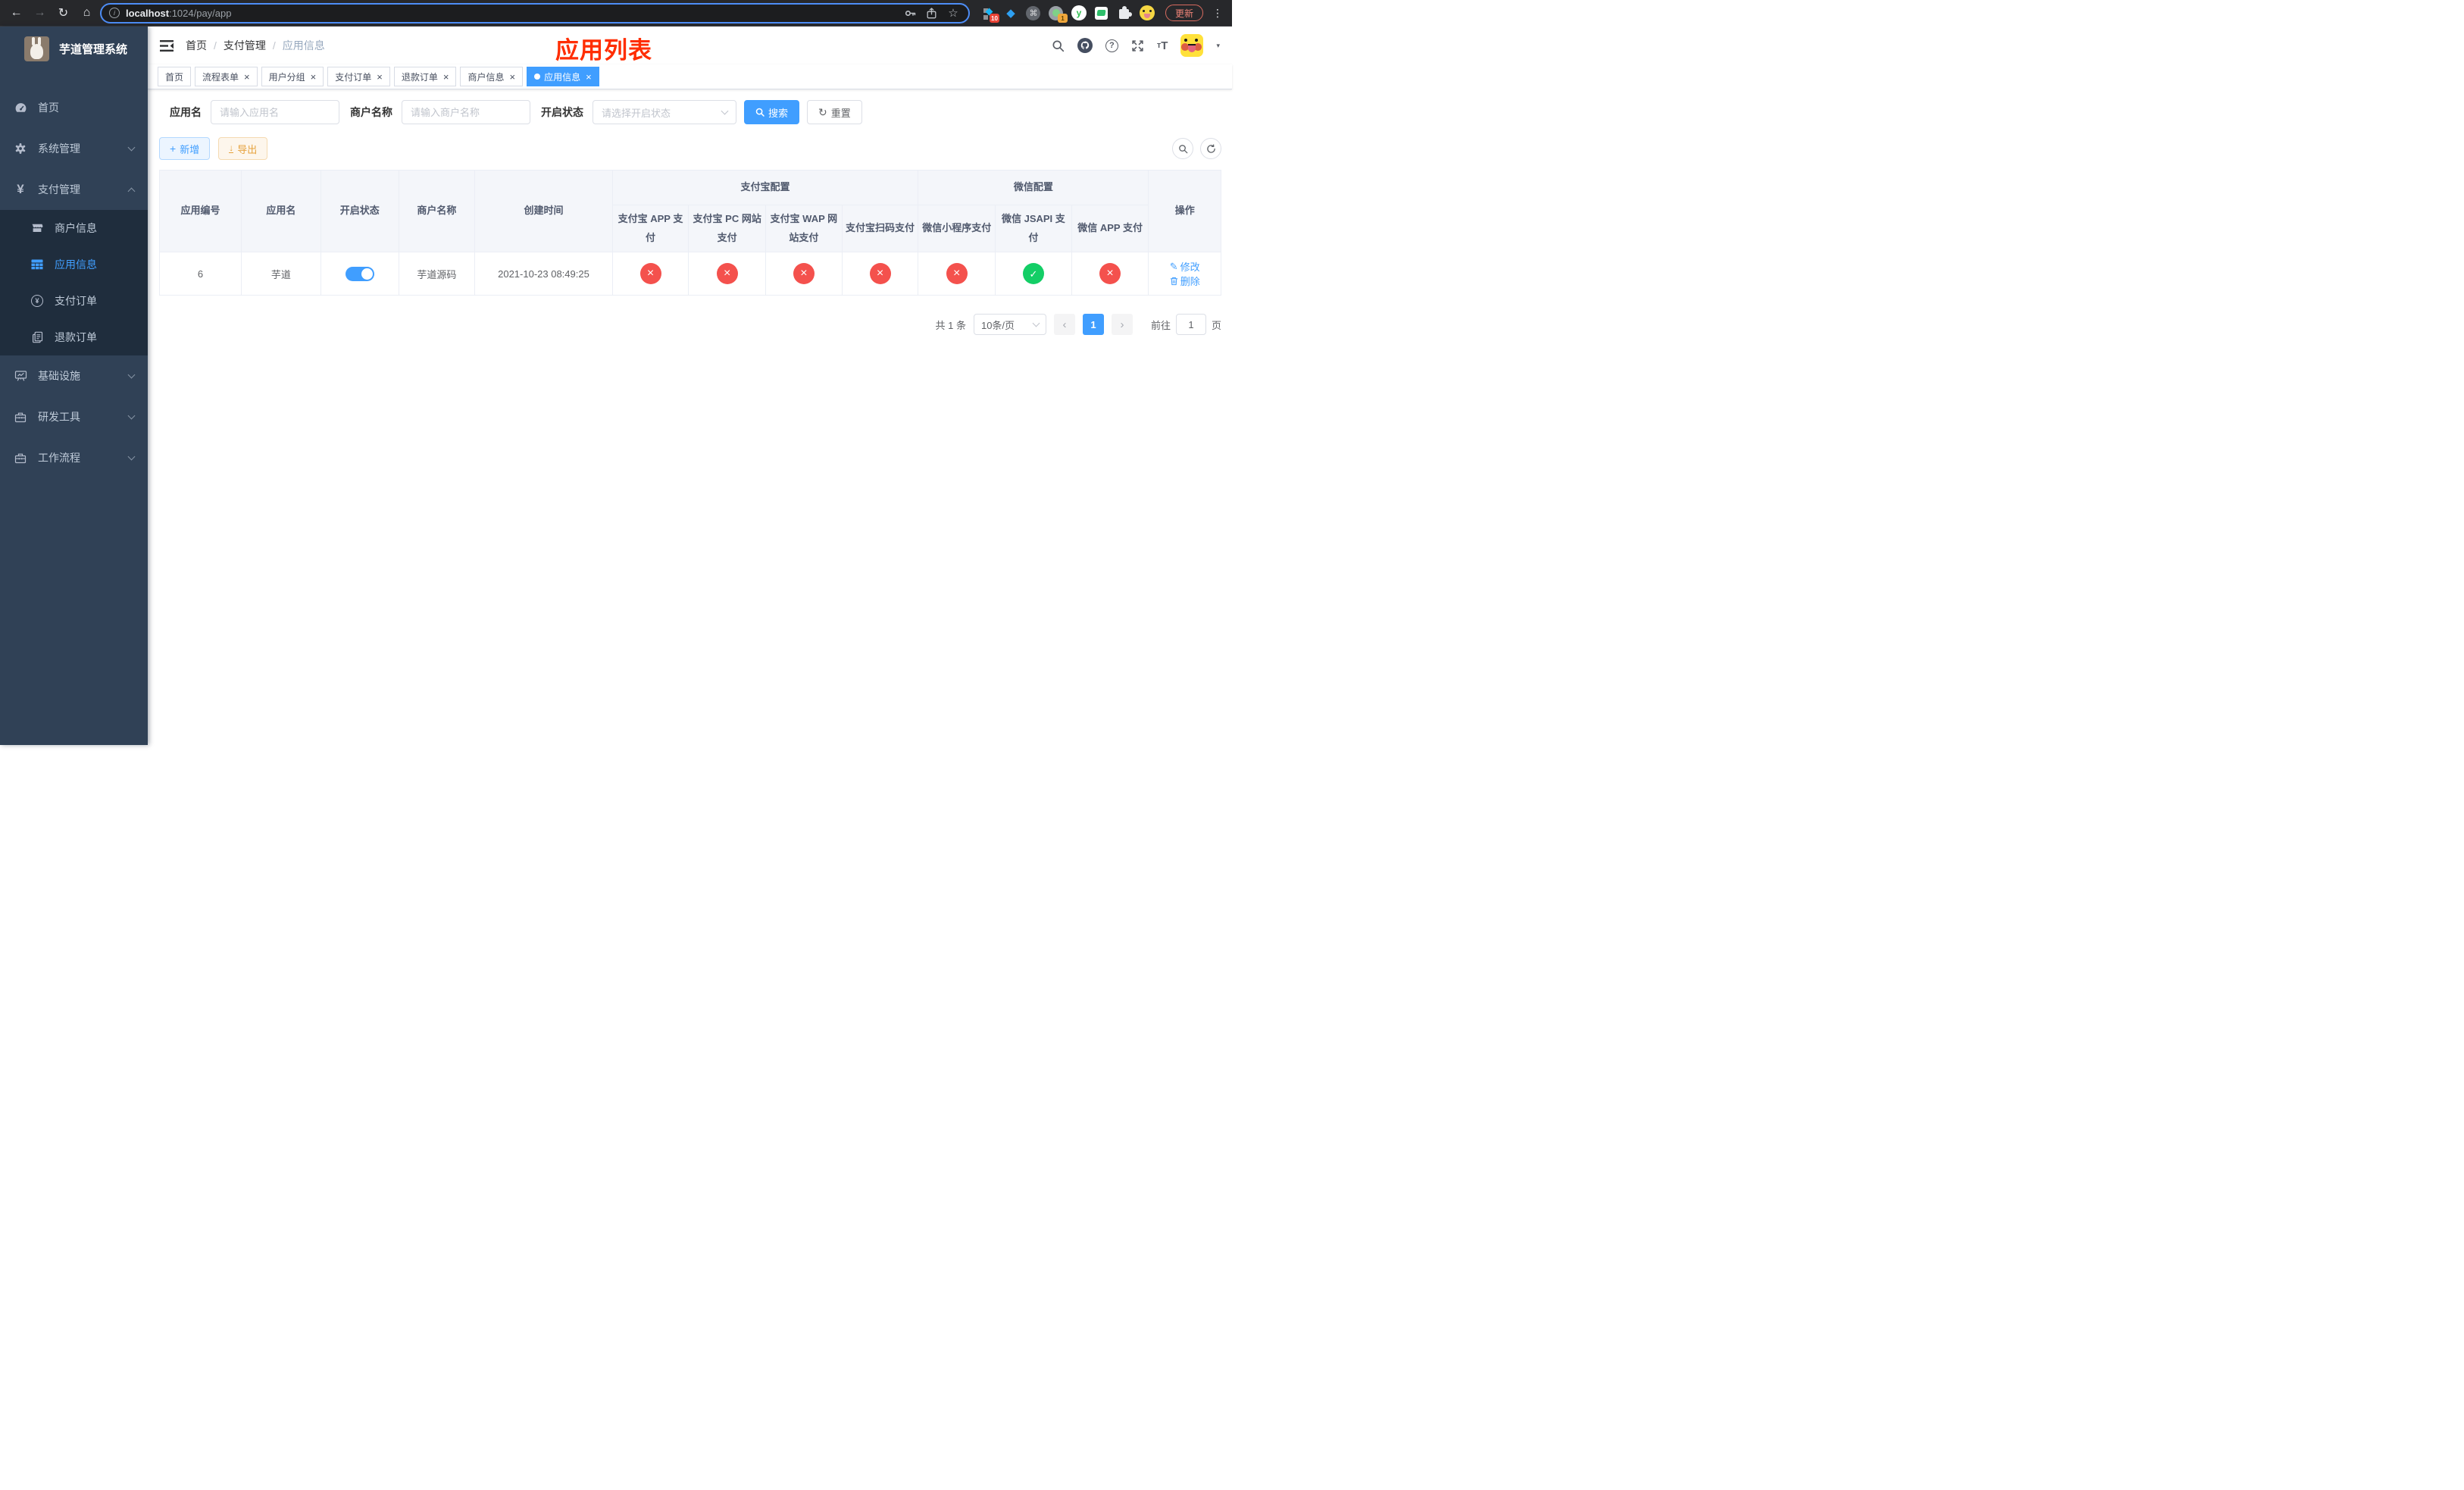 Image resolution: width=2464 pixels, height=1490 pixels. What do you see at coordinates (1079, 13) in the screenshot?
I see `extension-yuque-icon` at bounding box center [1079, 13].